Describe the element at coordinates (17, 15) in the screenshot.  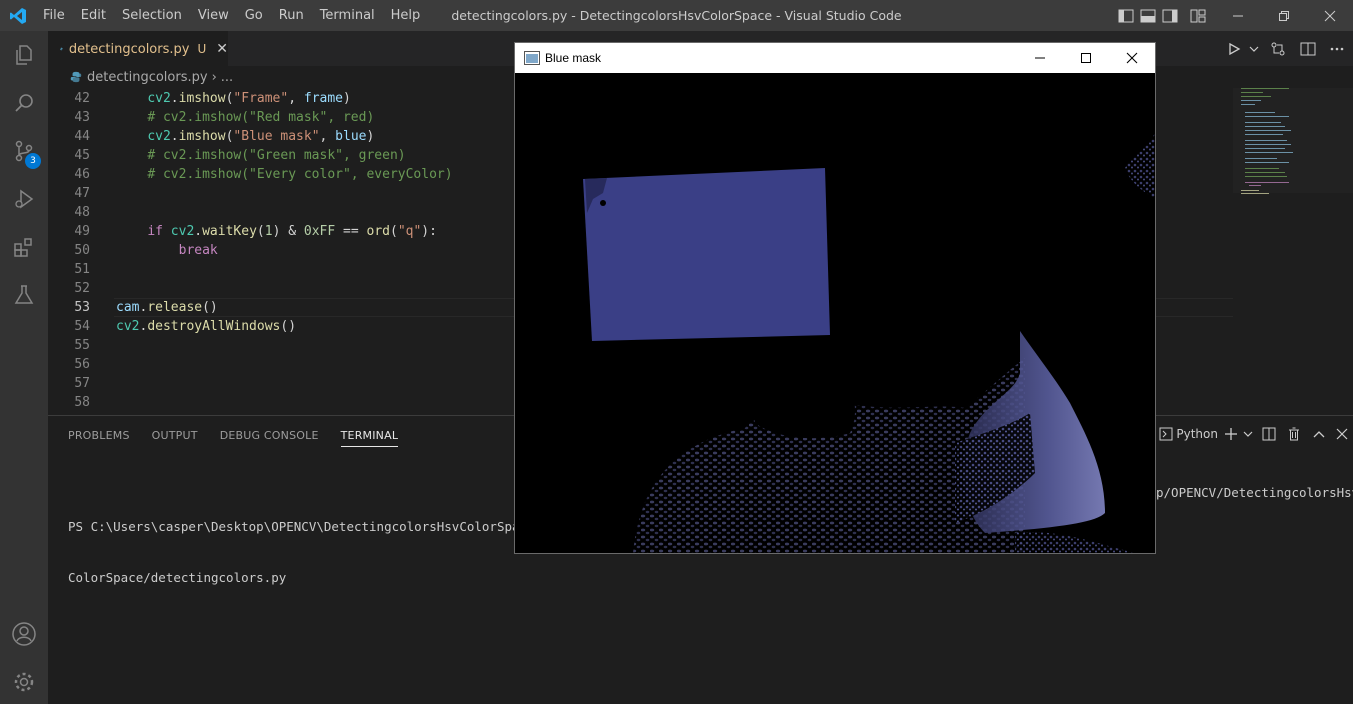
I see `vscode-logo-icon` at that location.